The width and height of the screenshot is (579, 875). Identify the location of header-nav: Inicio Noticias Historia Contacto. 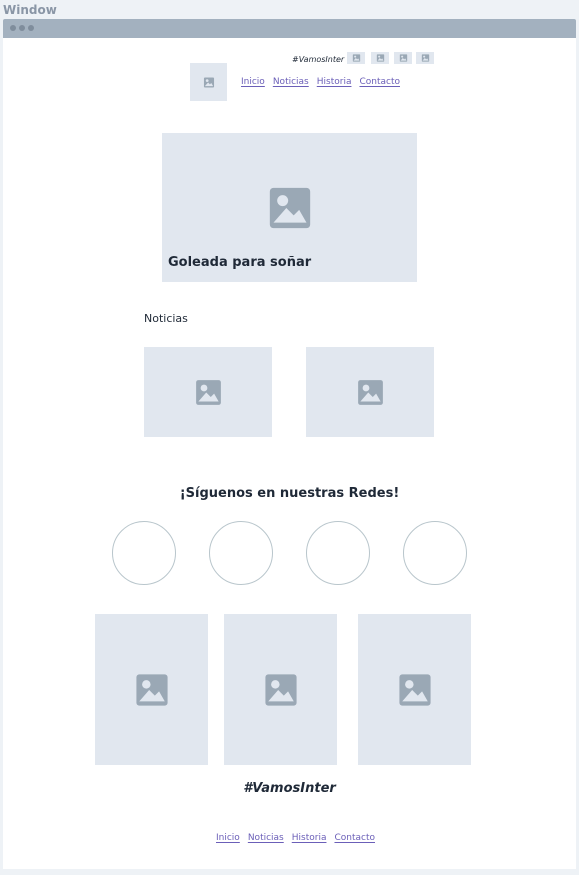
(320, 82).